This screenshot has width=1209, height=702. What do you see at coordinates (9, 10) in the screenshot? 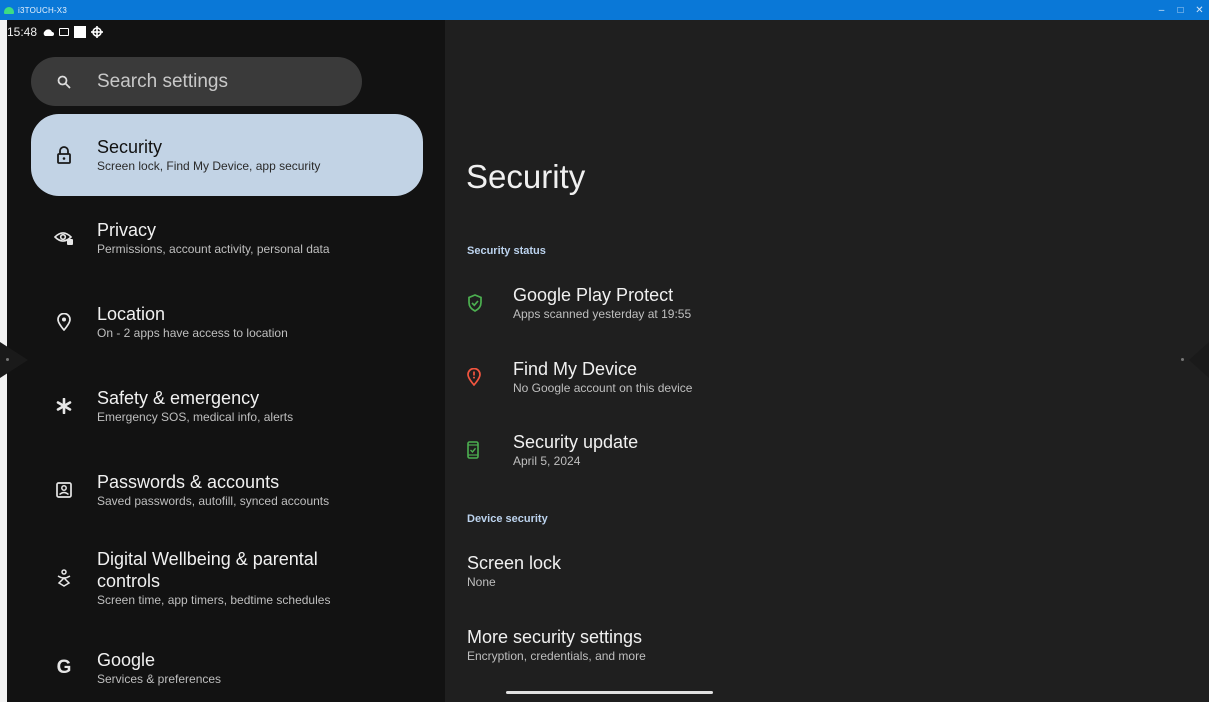
I see `android-app-icon` at bounding box center [9, 10].